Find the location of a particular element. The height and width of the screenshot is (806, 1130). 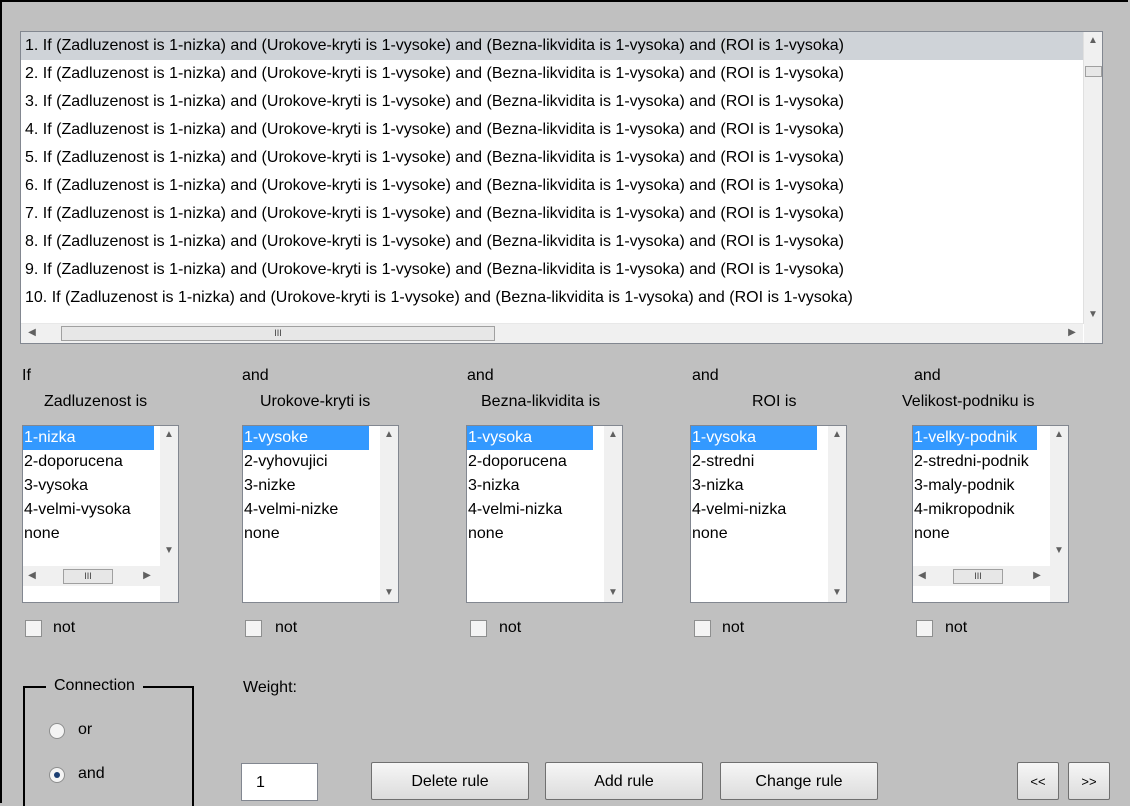

not-checkbox-roi is located at coordinates (702, 628).